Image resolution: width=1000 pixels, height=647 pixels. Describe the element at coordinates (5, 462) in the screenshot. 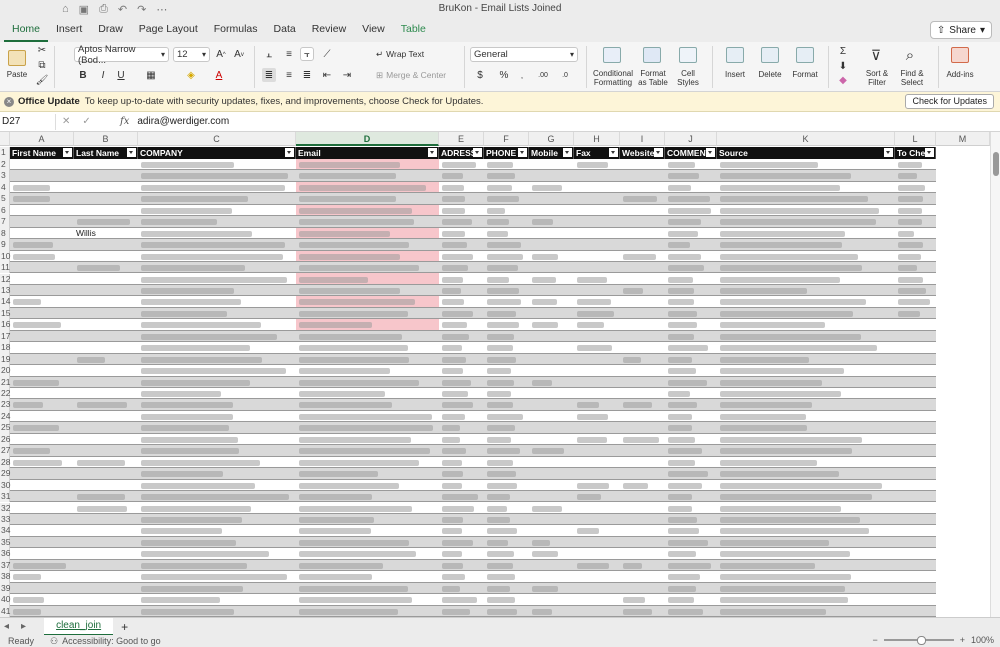

I see `row-number: 28` at that location.